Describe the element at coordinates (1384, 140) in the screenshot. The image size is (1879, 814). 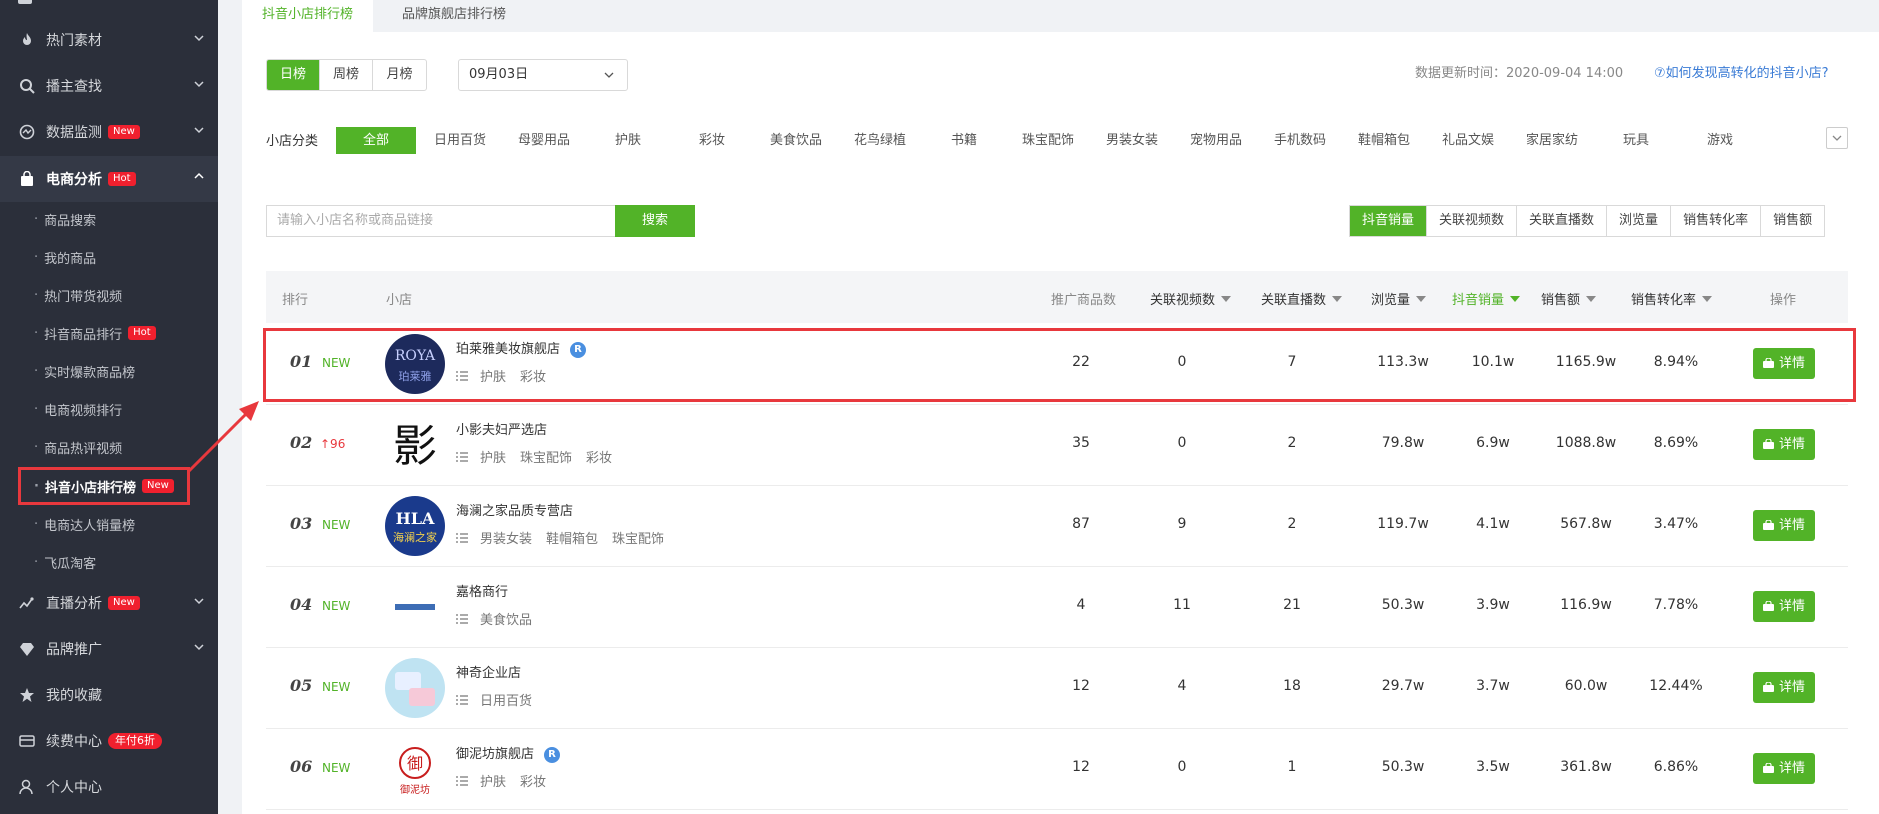
I see `category-12: 鞋帽箱包` at that location.